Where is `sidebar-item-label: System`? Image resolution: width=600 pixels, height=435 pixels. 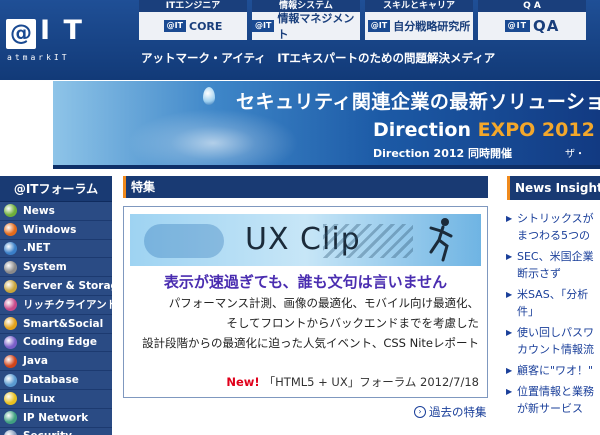 sidebar-item-label: System is located at coordinates (45, 267).